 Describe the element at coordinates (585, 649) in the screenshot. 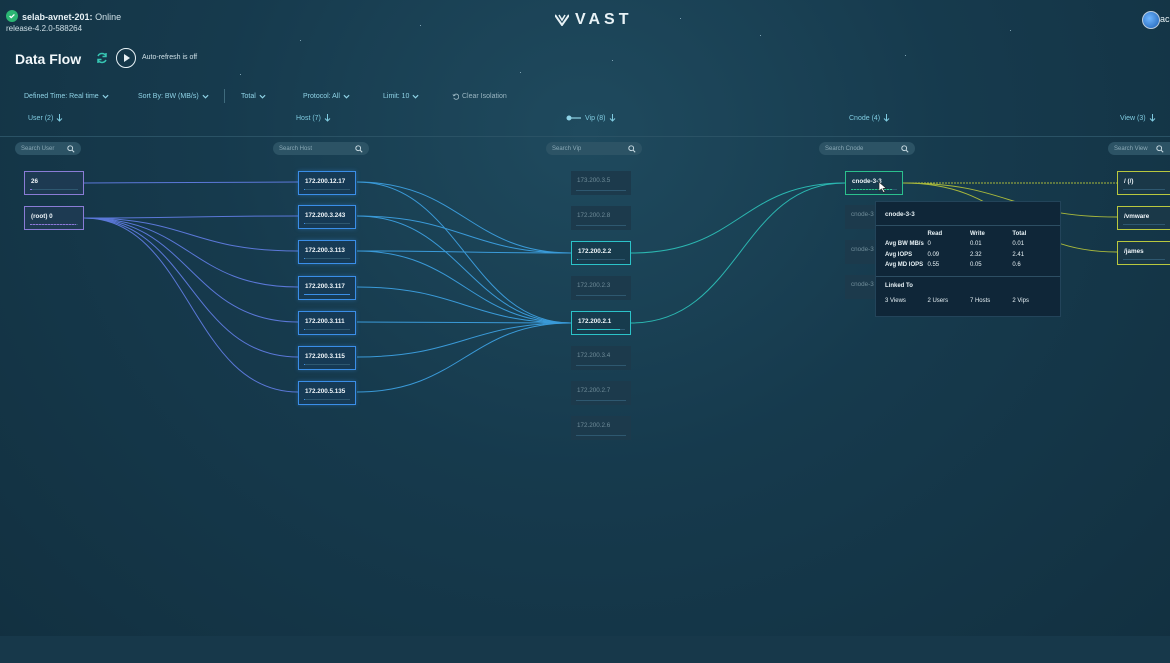

I see `footer-band` at that location.